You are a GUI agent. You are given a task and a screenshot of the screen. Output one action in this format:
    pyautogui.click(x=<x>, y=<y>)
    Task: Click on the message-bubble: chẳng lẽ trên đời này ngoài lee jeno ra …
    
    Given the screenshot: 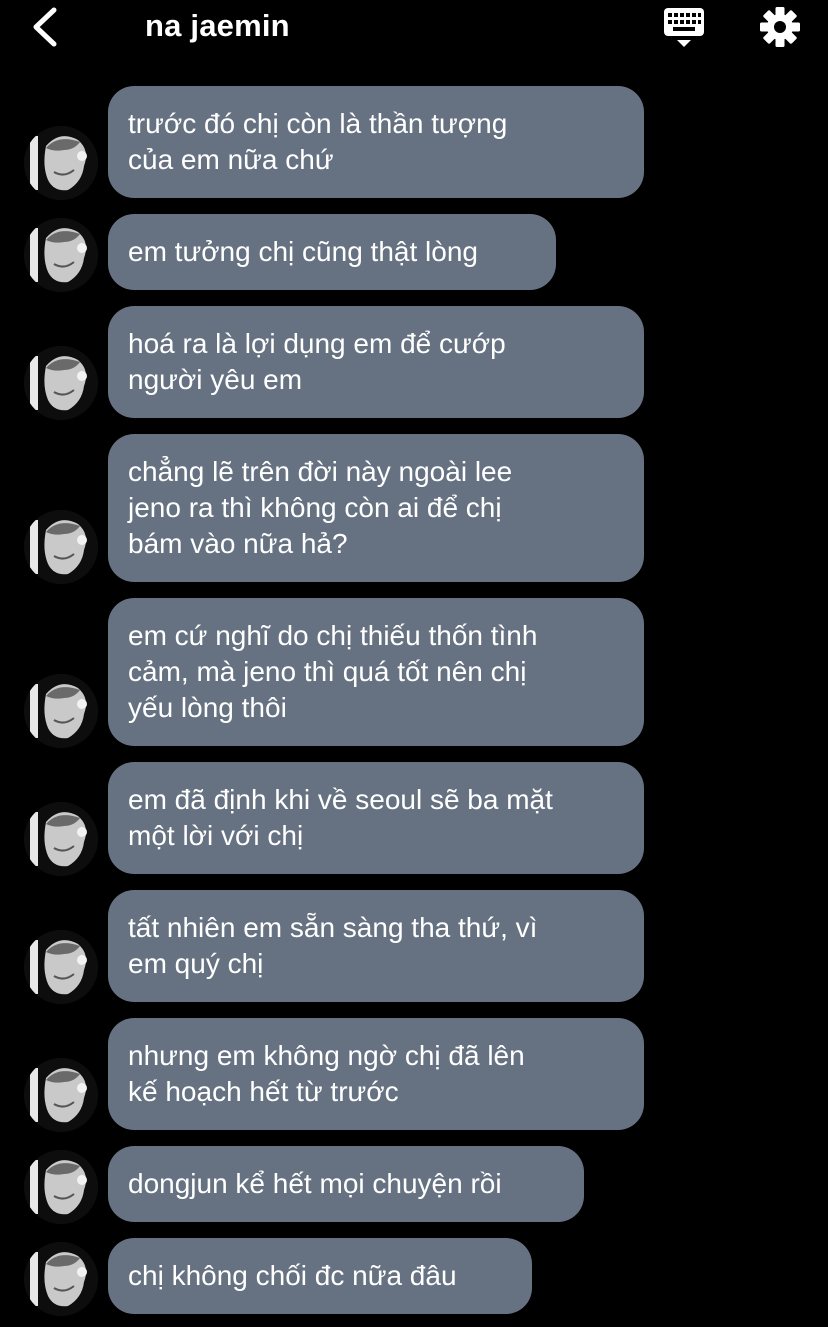 What is the action you would take?
    pyautogui.click(x=376, y=508)
    